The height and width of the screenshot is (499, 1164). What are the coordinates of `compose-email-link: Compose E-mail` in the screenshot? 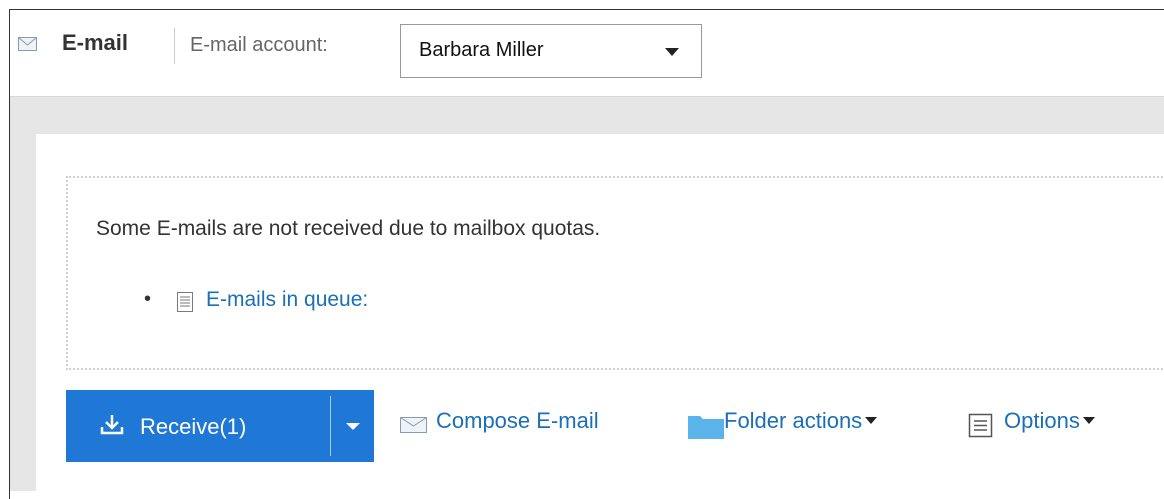 It's located at (517, 421).